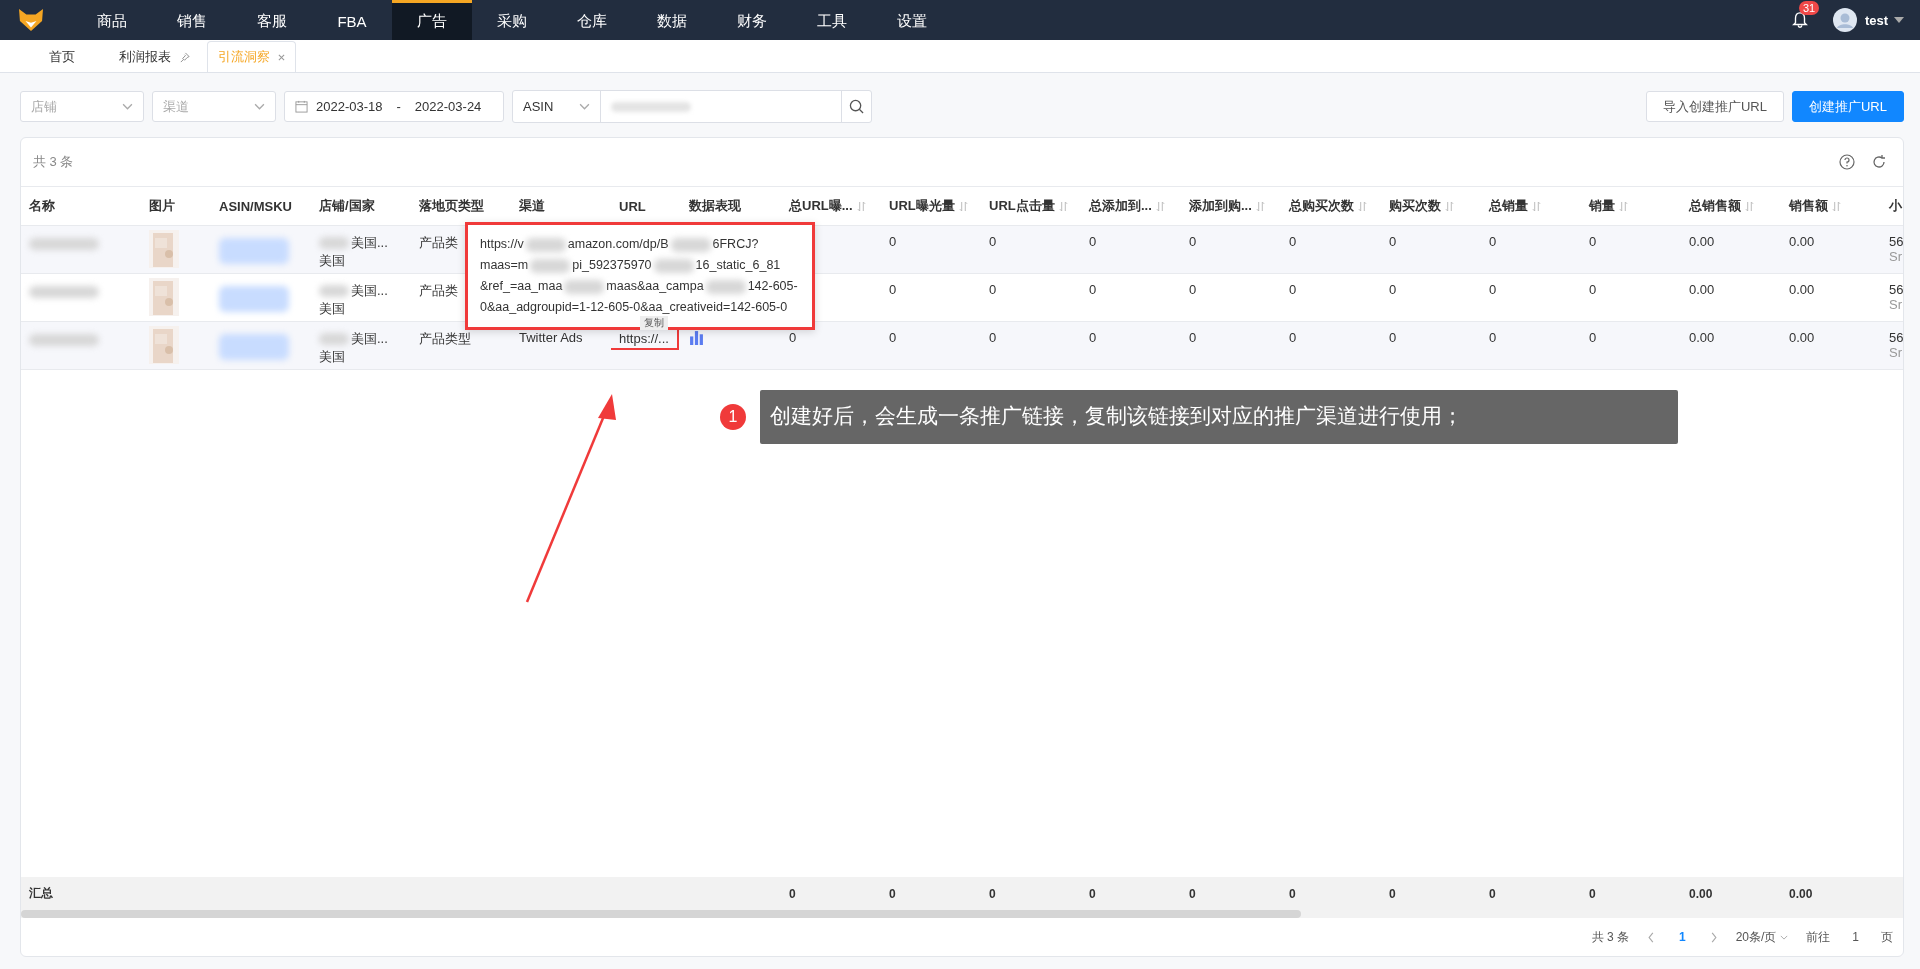 The image size is (1920, 969). Describe the element at coordinates (31, 20) in the screenshot. I see `fox-logo-icon` at that location.